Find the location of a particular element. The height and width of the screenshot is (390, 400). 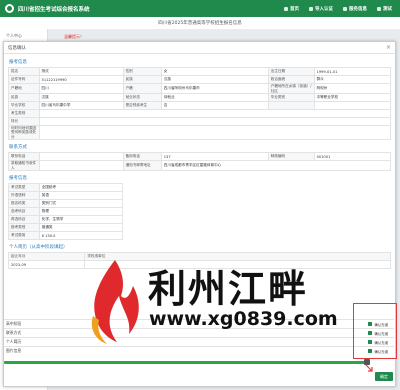

horizontal-scrollbar is located at coordinates (185, 362).